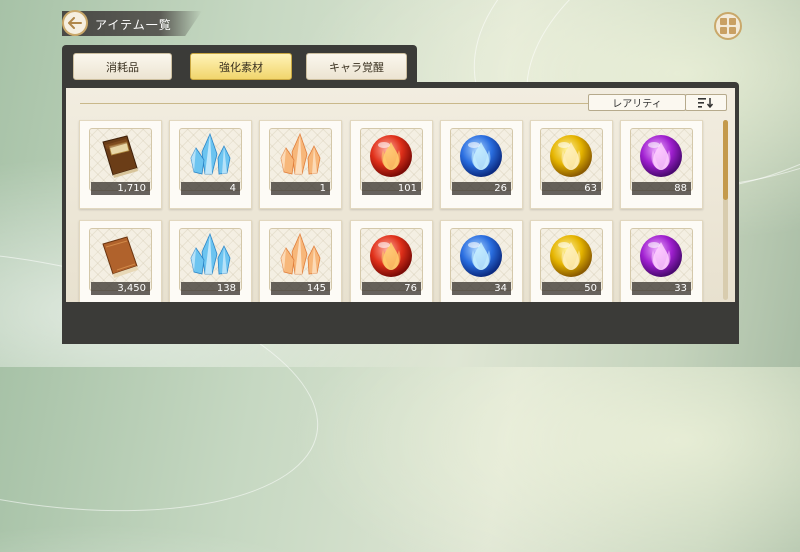 The height and width of the screenshot is (552, 800). What do you see at coordinates (241, 66) in the screenshot?
I see `tab-enhance-materials: 強化素材` at bounding box center [241, 66].